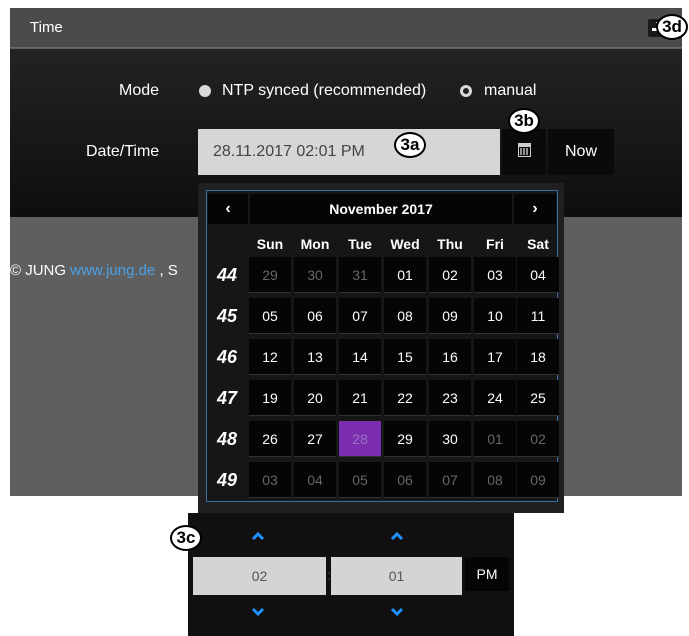 The height and width of the screenshot is (636, 689). What do you see at coordinates (270, 244) in the screenshot?
I see `weekday-header: Sun` at bounding box center [270, 244].